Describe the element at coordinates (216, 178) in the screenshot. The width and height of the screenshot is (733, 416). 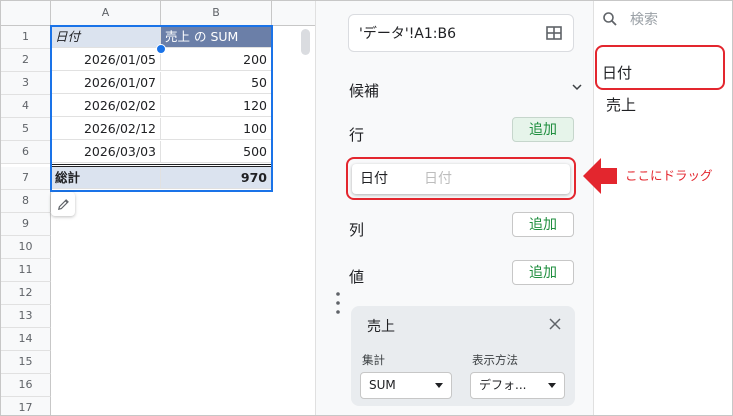
I see `cell-b7-total-value: 970` at that location.